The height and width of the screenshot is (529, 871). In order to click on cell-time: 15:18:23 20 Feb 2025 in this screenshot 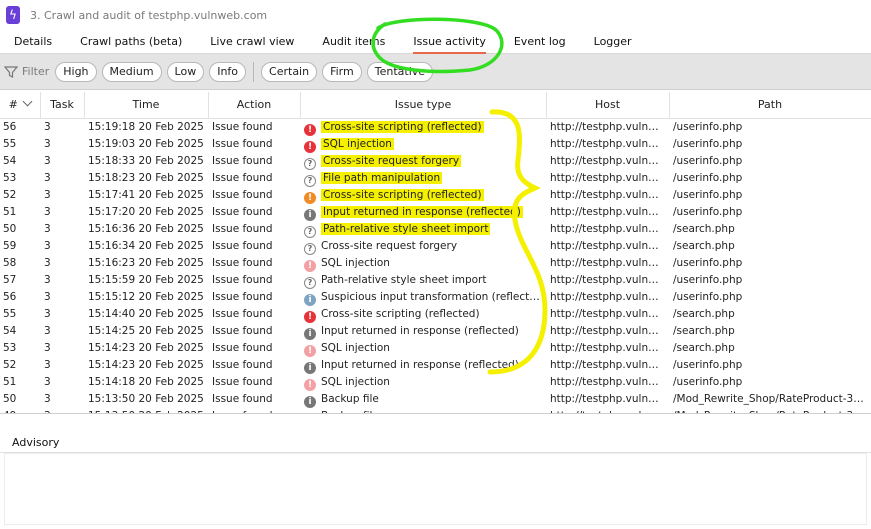, I will do `click(146, 178)`.